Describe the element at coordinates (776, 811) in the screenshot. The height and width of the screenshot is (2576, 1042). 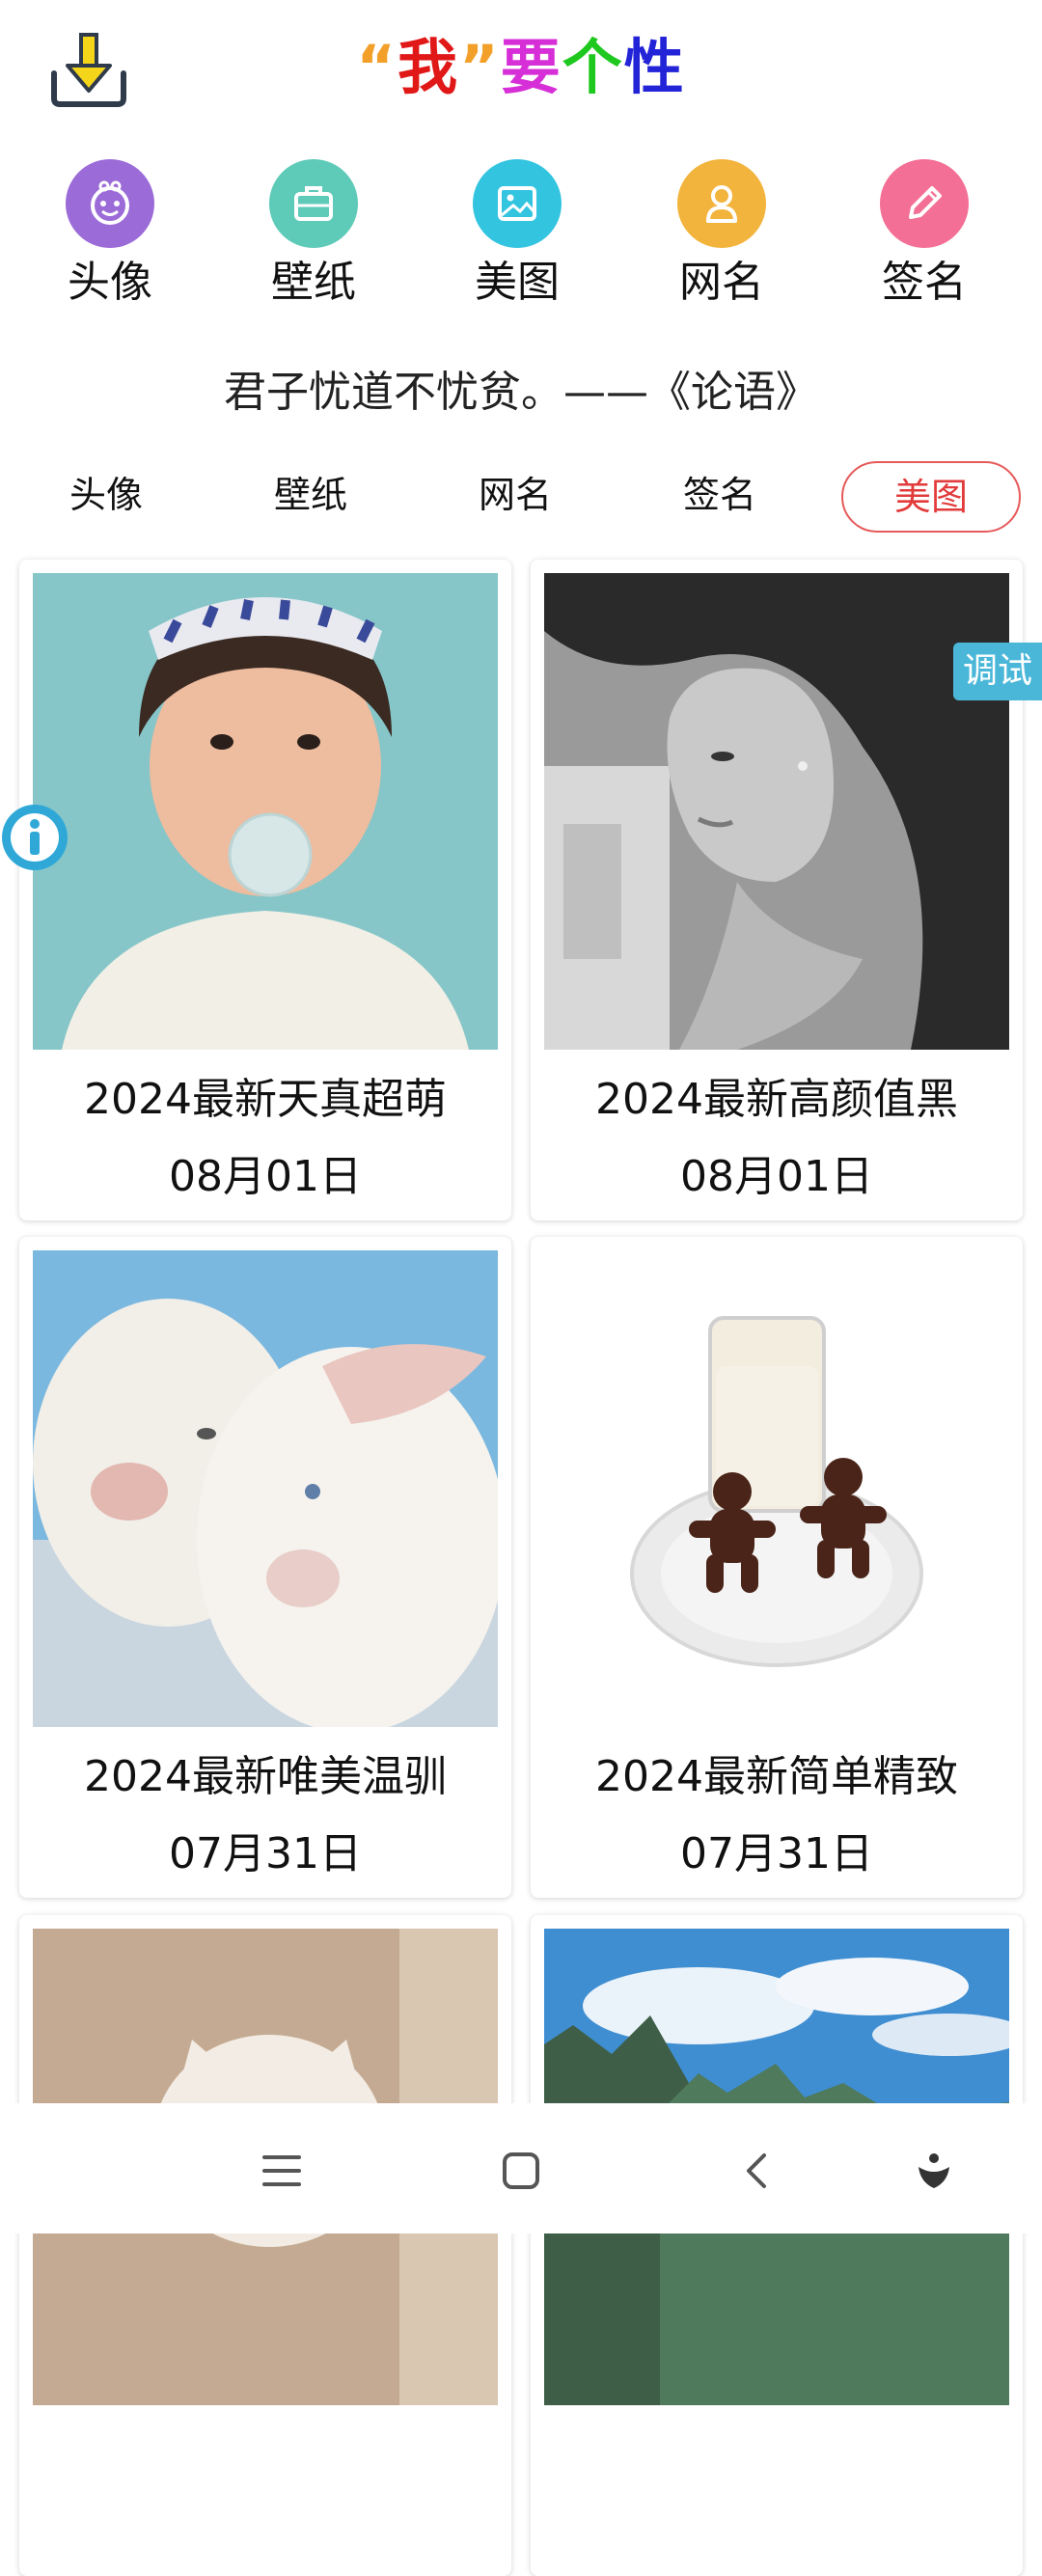
I see `bw-woman-portrait` at that location.